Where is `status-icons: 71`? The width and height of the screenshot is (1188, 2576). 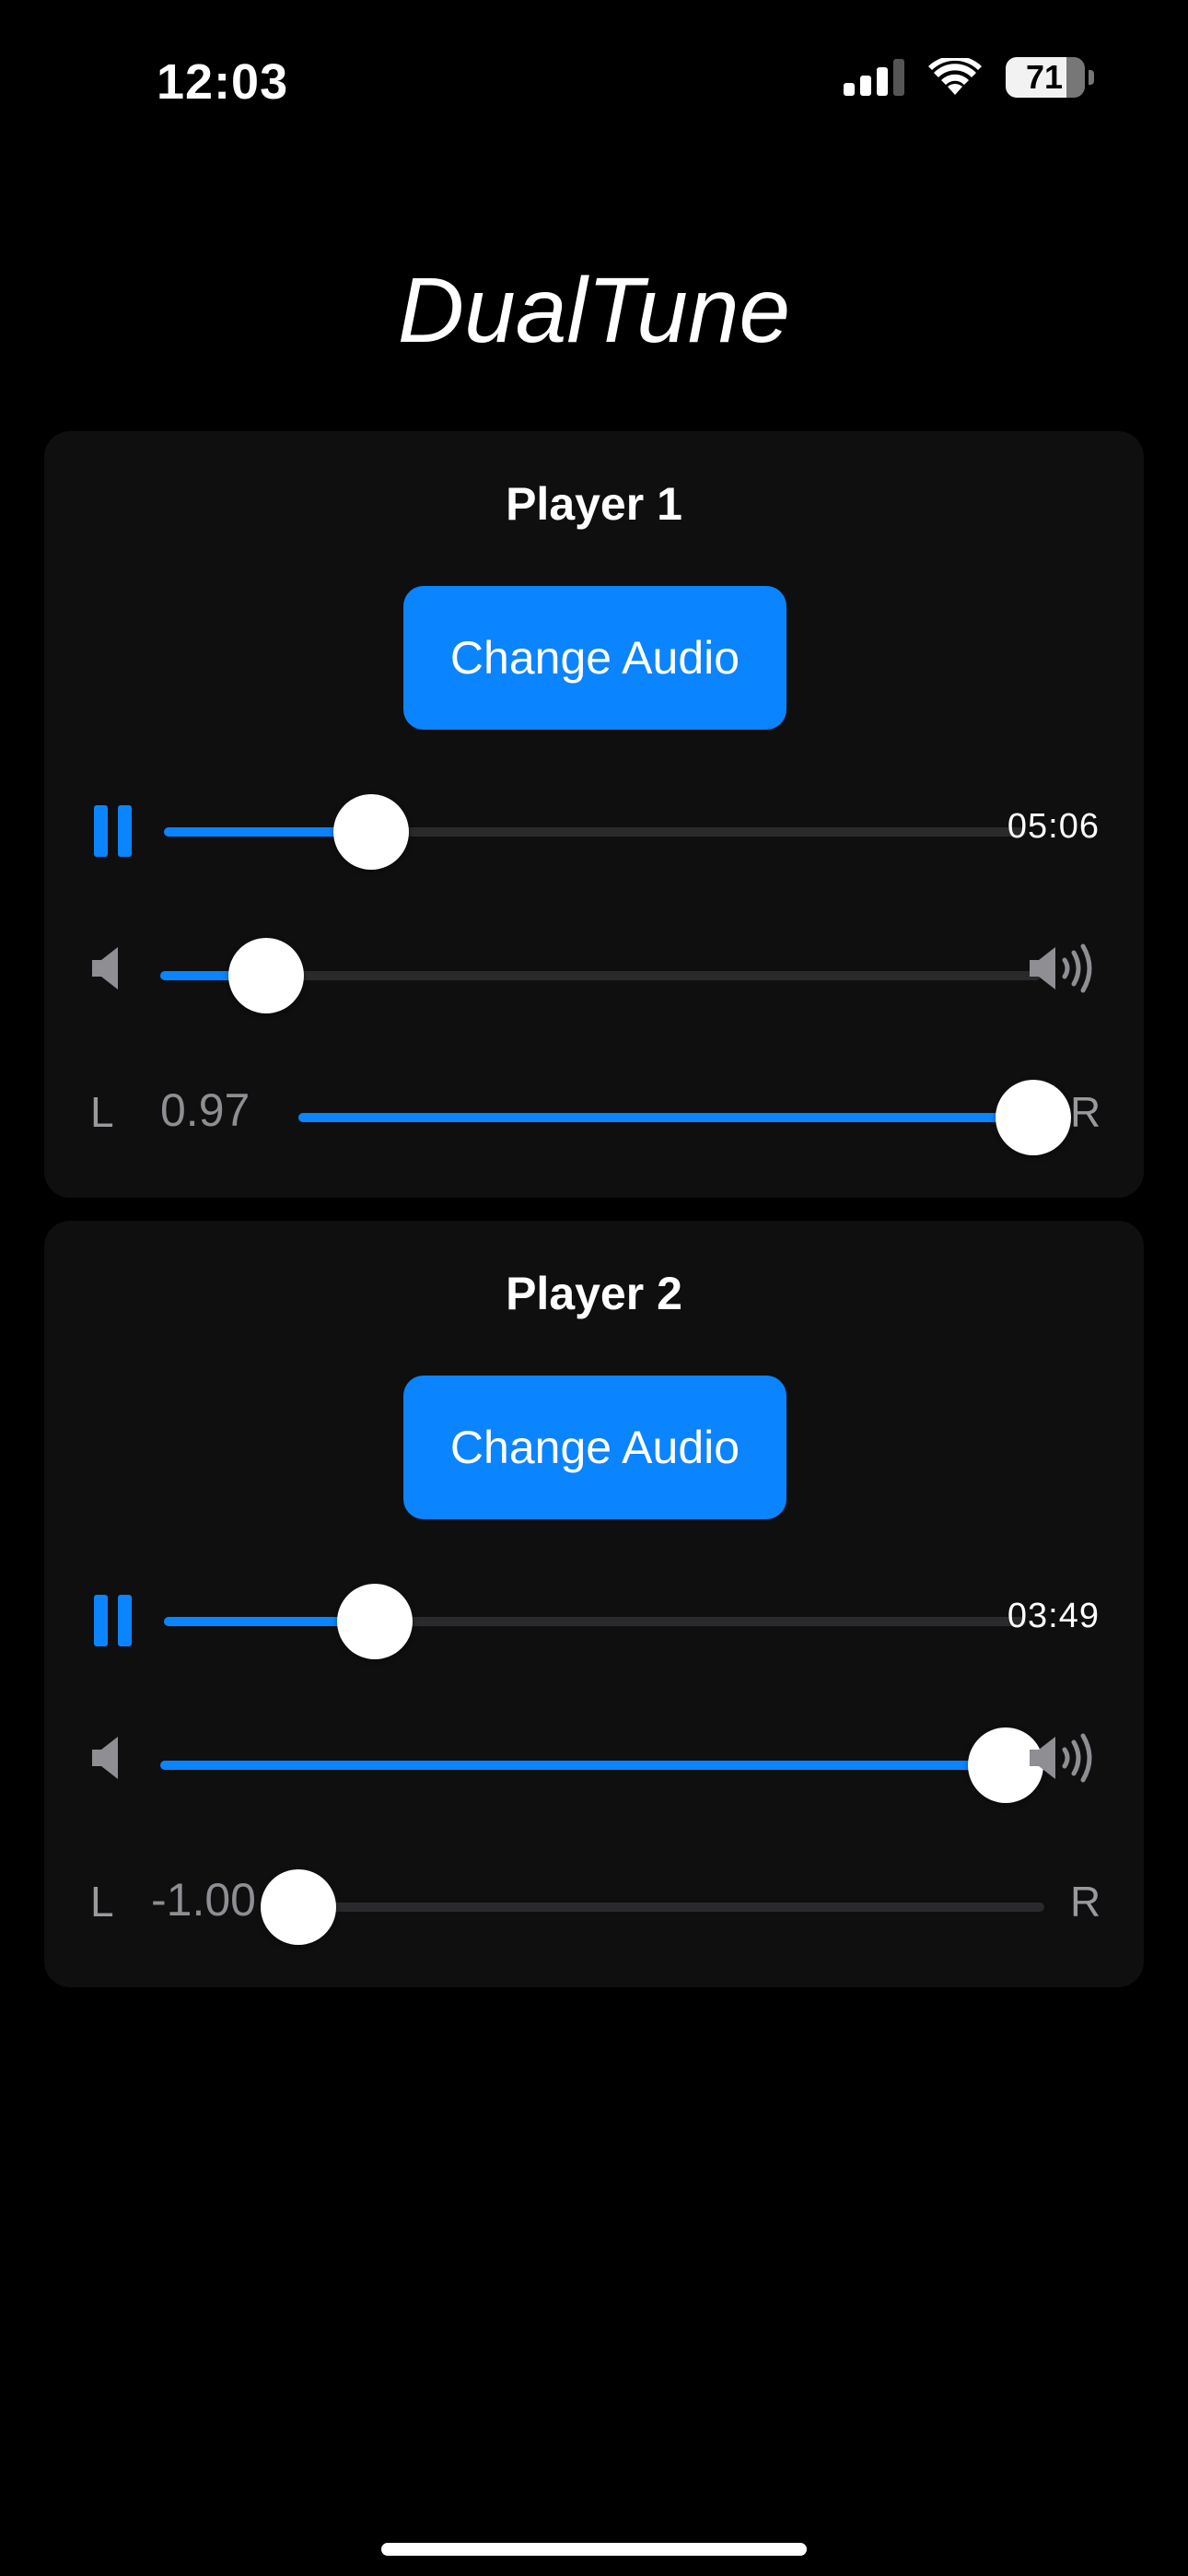 status-icons: 71 is located at coordinates (969, 77).